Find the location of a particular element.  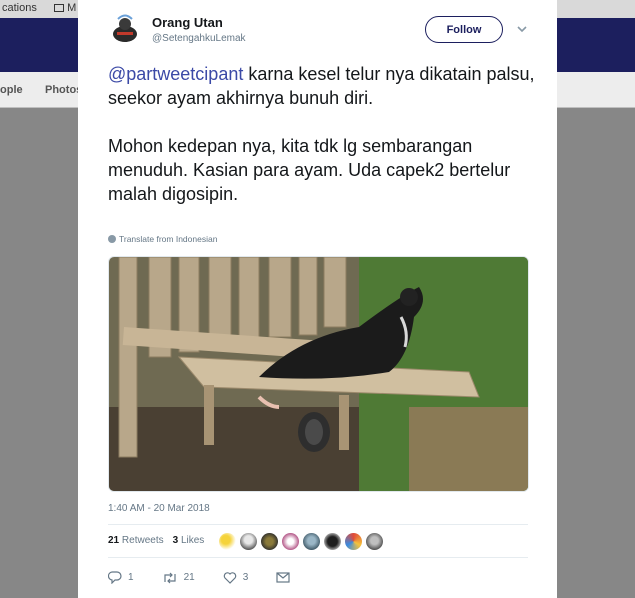

retweet-button: 21 is located at coordinates (178, 578).